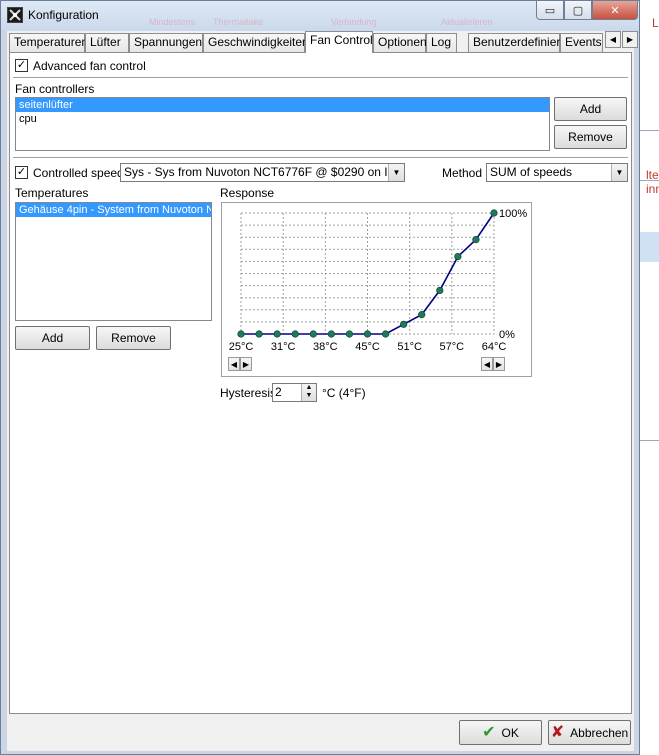 This screenshot has width=659, height=755. What do you see at coordinates (531, 172) in the screenshot?
I see `method-value: SUM of speeds` at bounding box center [531, 172].